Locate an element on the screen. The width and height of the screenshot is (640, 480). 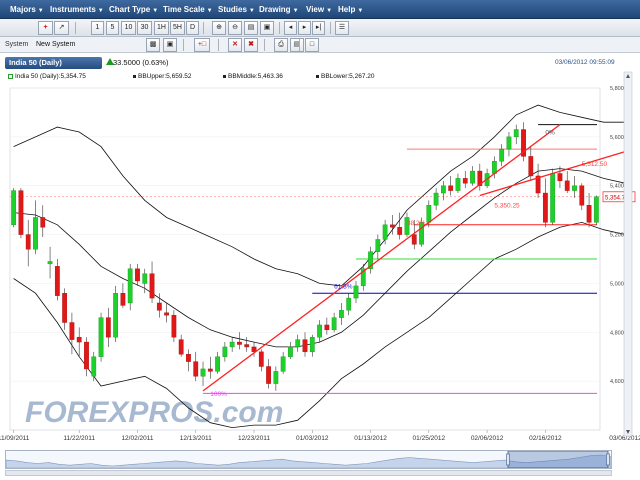
timeframe-button-5: 5 is located at coordinates (112, 28).